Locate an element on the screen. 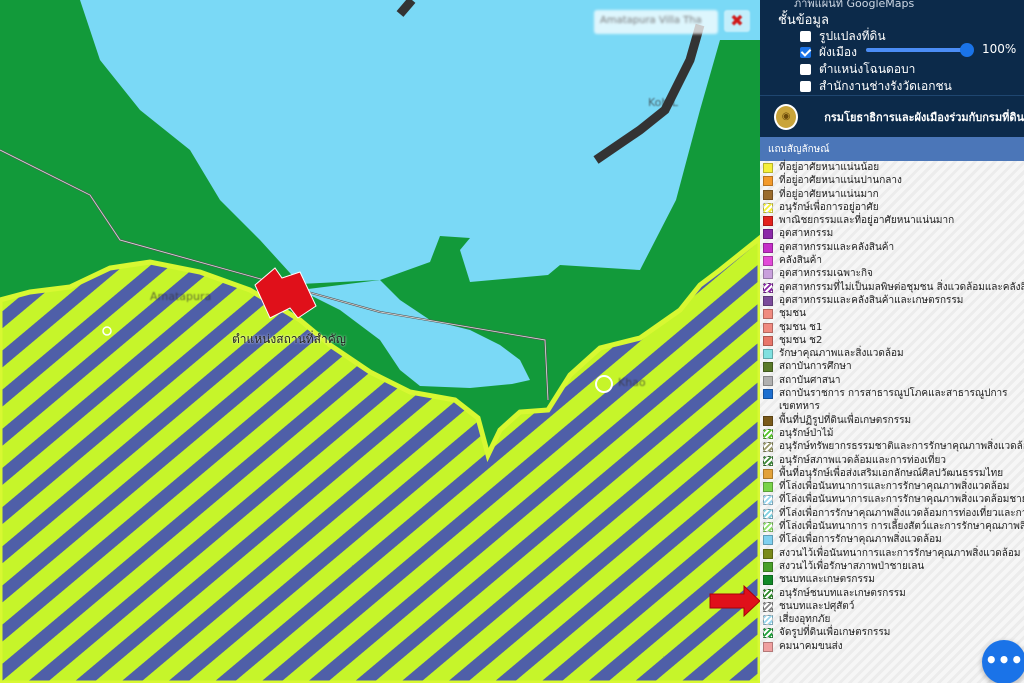 The image size is (1024, 683). checkbox-checked is located at coordinates (805, 52).